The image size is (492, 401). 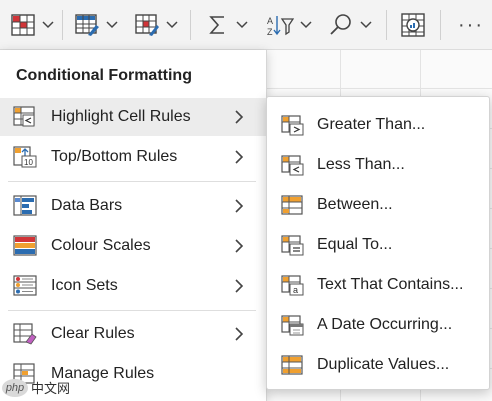 What do you see at coordinates (25, 245) in the screenshot?
I see `colour-scales-icon` at bounding box center [25, 245].